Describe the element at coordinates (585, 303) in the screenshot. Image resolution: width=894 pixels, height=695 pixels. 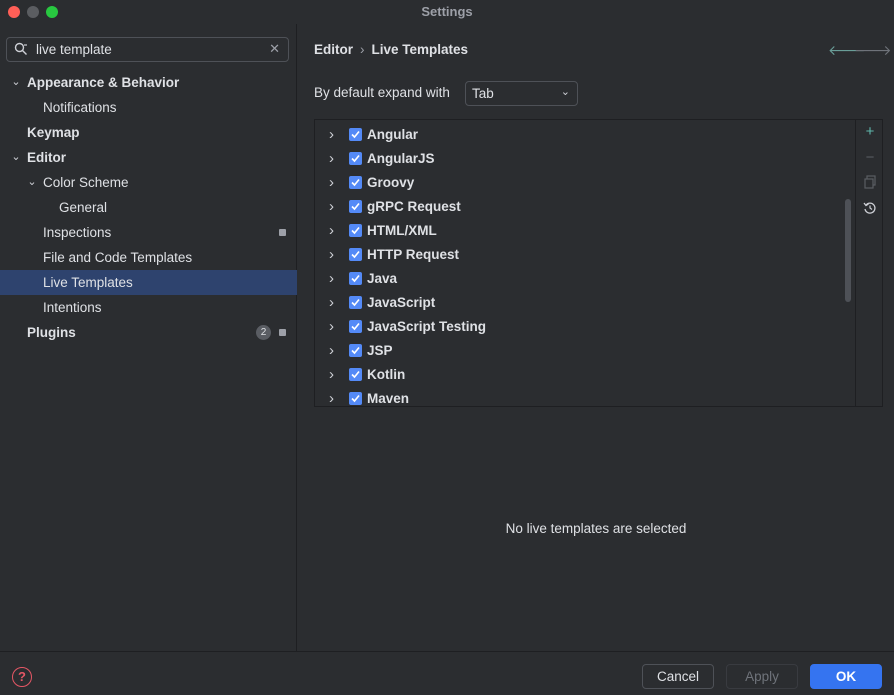
I see `template-group-row: › JavaScript` at that location.